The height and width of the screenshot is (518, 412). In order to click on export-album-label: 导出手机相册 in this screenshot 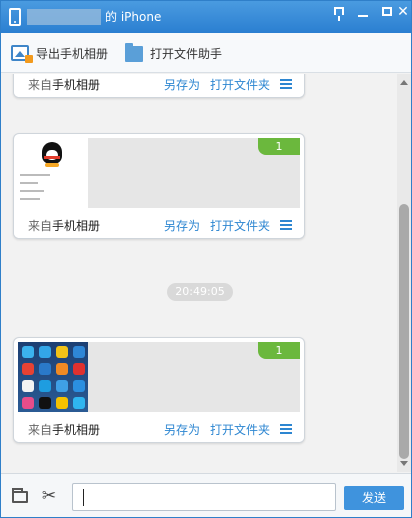, I will do `click(72, 53)`.